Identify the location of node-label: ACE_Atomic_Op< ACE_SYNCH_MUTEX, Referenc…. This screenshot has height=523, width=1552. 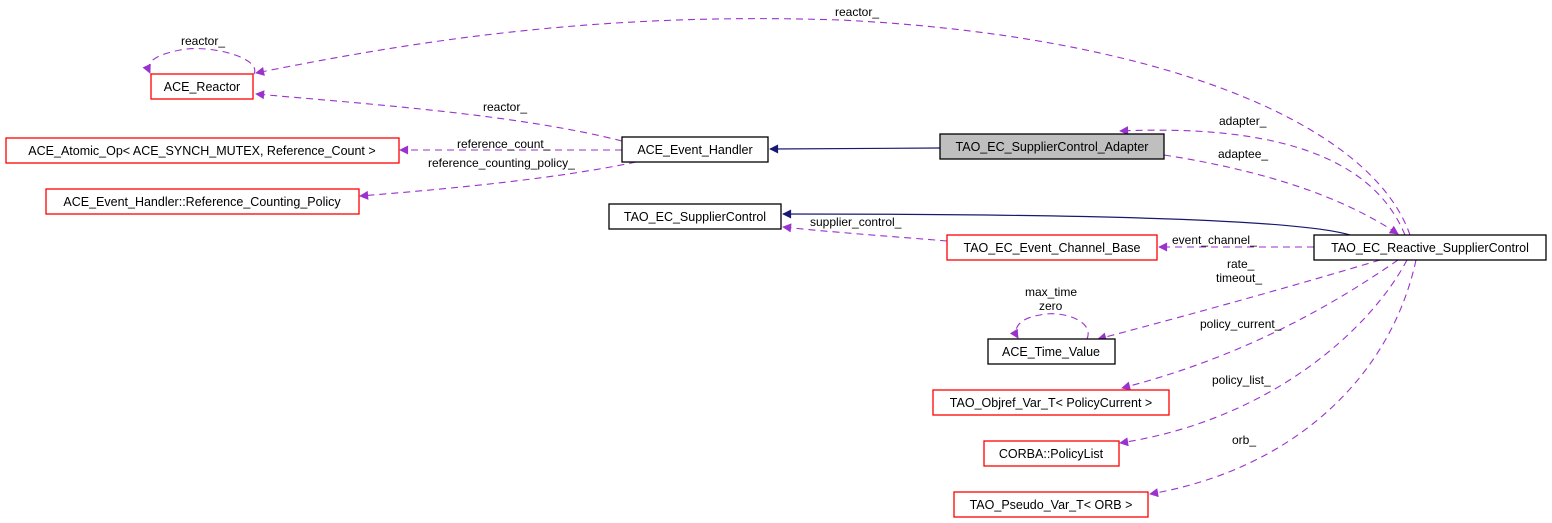
(201, 151).